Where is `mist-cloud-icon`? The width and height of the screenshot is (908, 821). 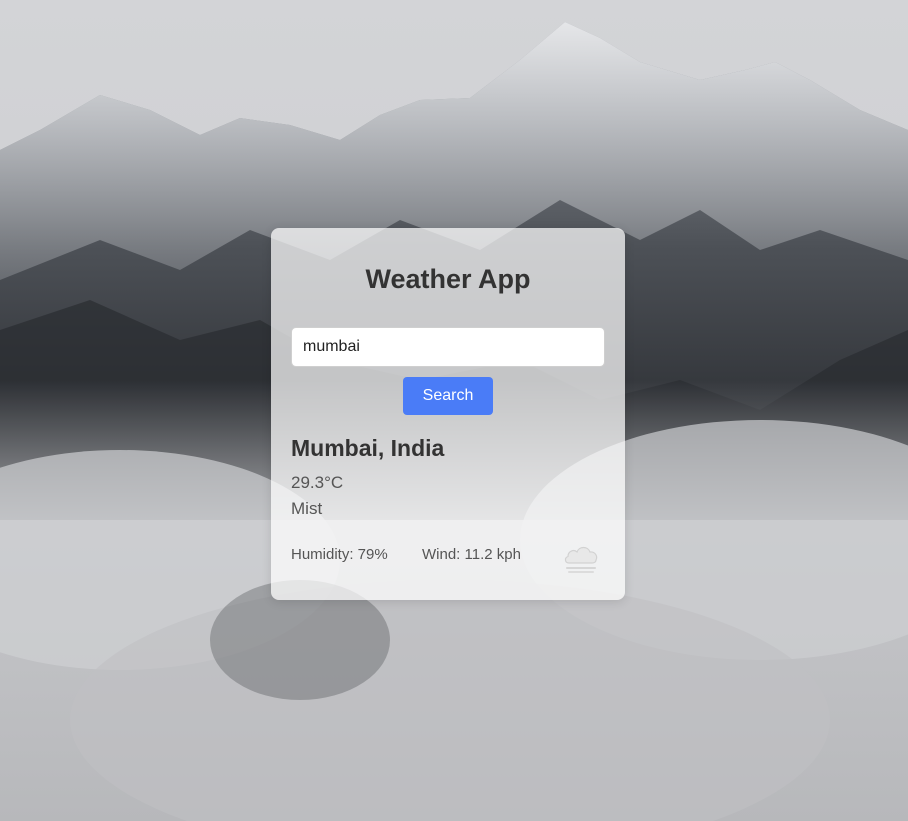 mist-cloud-icon is located at coordinates (581, 559).